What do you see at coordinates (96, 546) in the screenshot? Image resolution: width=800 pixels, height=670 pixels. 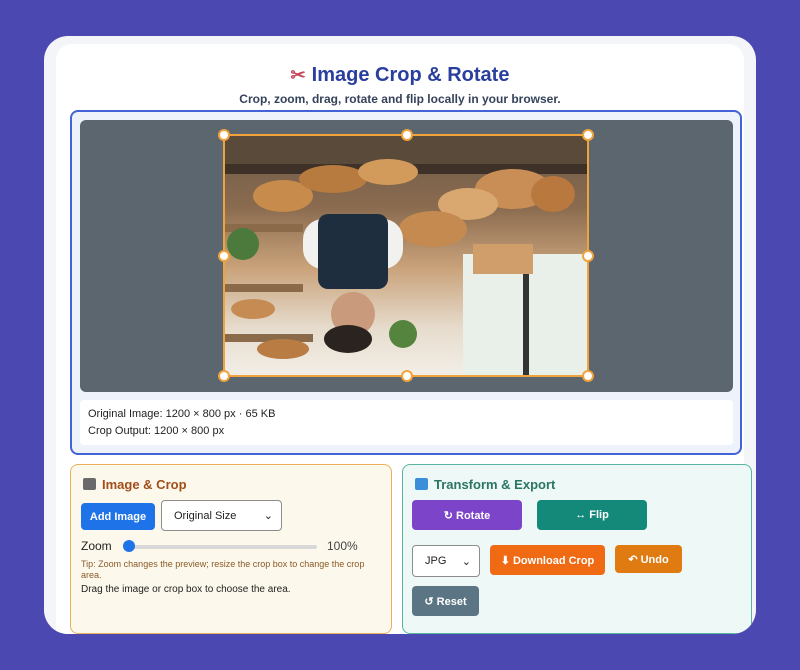 I see `zoom-label: Zoom` at bounding box center [96, 546].